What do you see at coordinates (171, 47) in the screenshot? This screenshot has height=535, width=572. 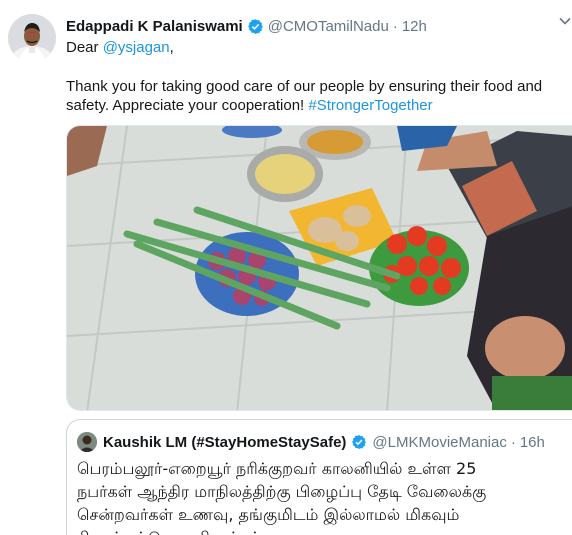 I see `greeting-comma: ,` at bounding box center [171, 47].